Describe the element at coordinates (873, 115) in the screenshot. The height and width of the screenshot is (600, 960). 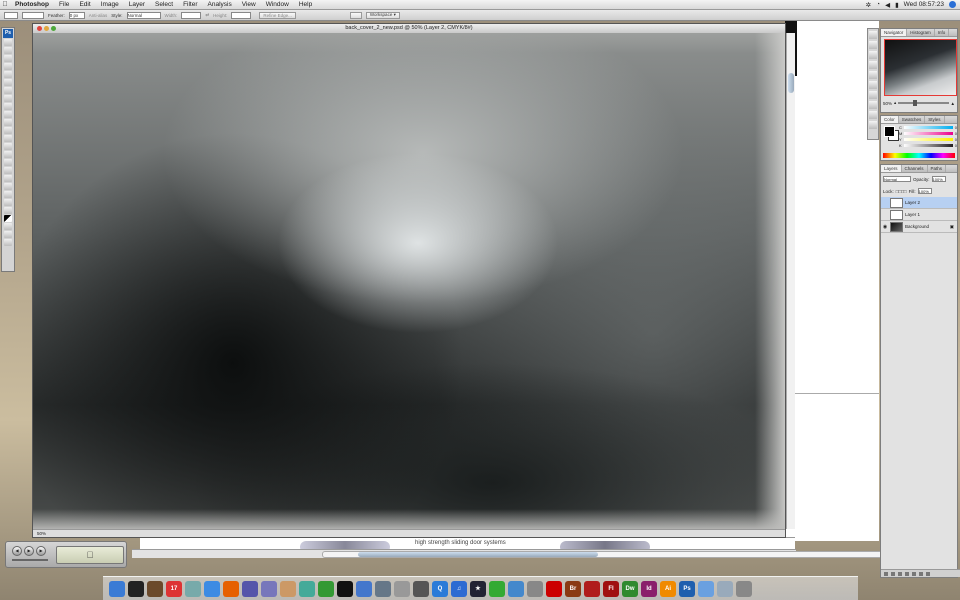
I see `info-icon` at that location.